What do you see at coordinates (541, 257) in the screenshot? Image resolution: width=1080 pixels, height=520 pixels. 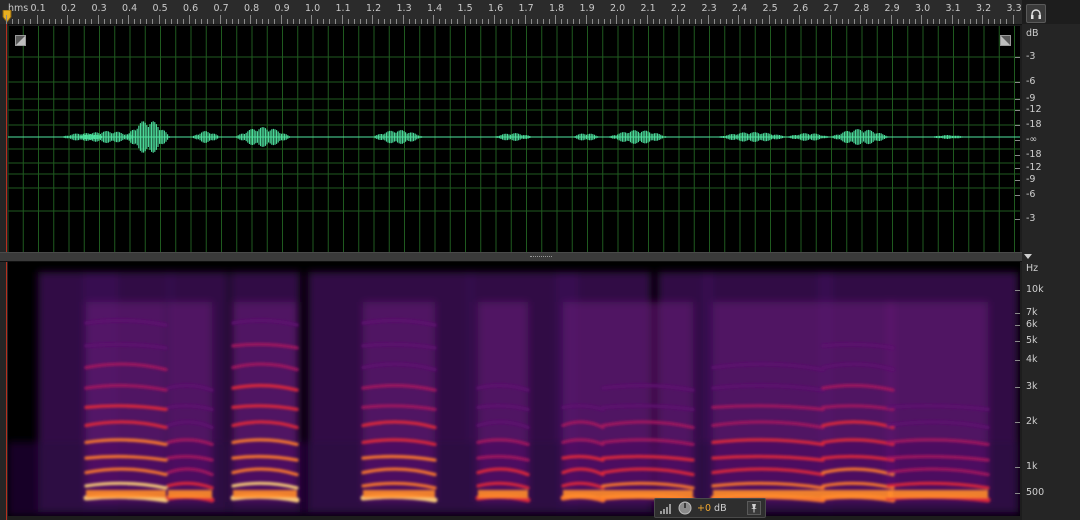 I see `divider-grip` at bounding box center [541, 257].